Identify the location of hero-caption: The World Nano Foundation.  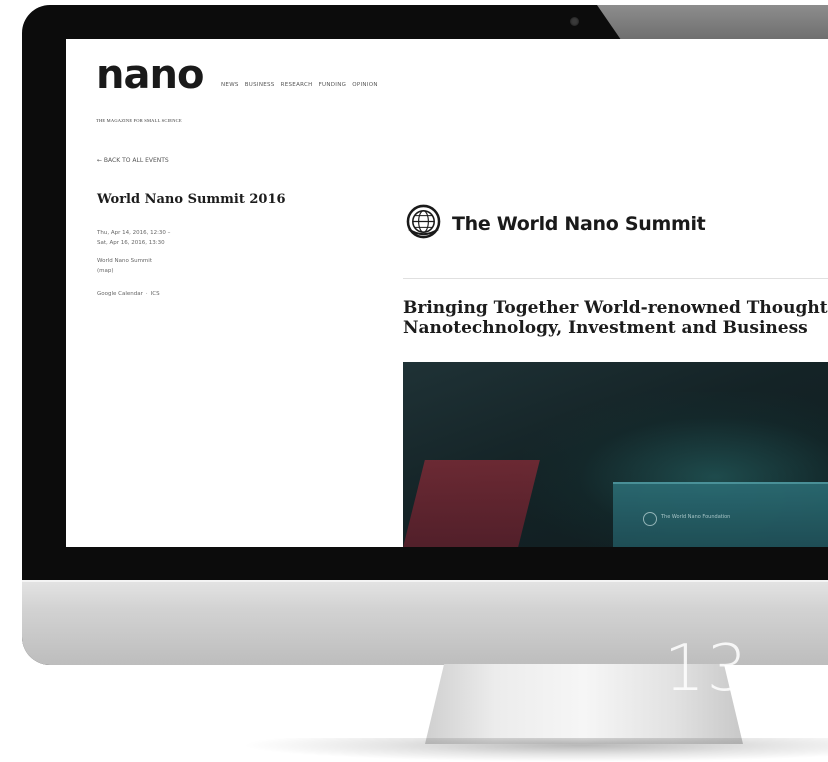
(696, 517).